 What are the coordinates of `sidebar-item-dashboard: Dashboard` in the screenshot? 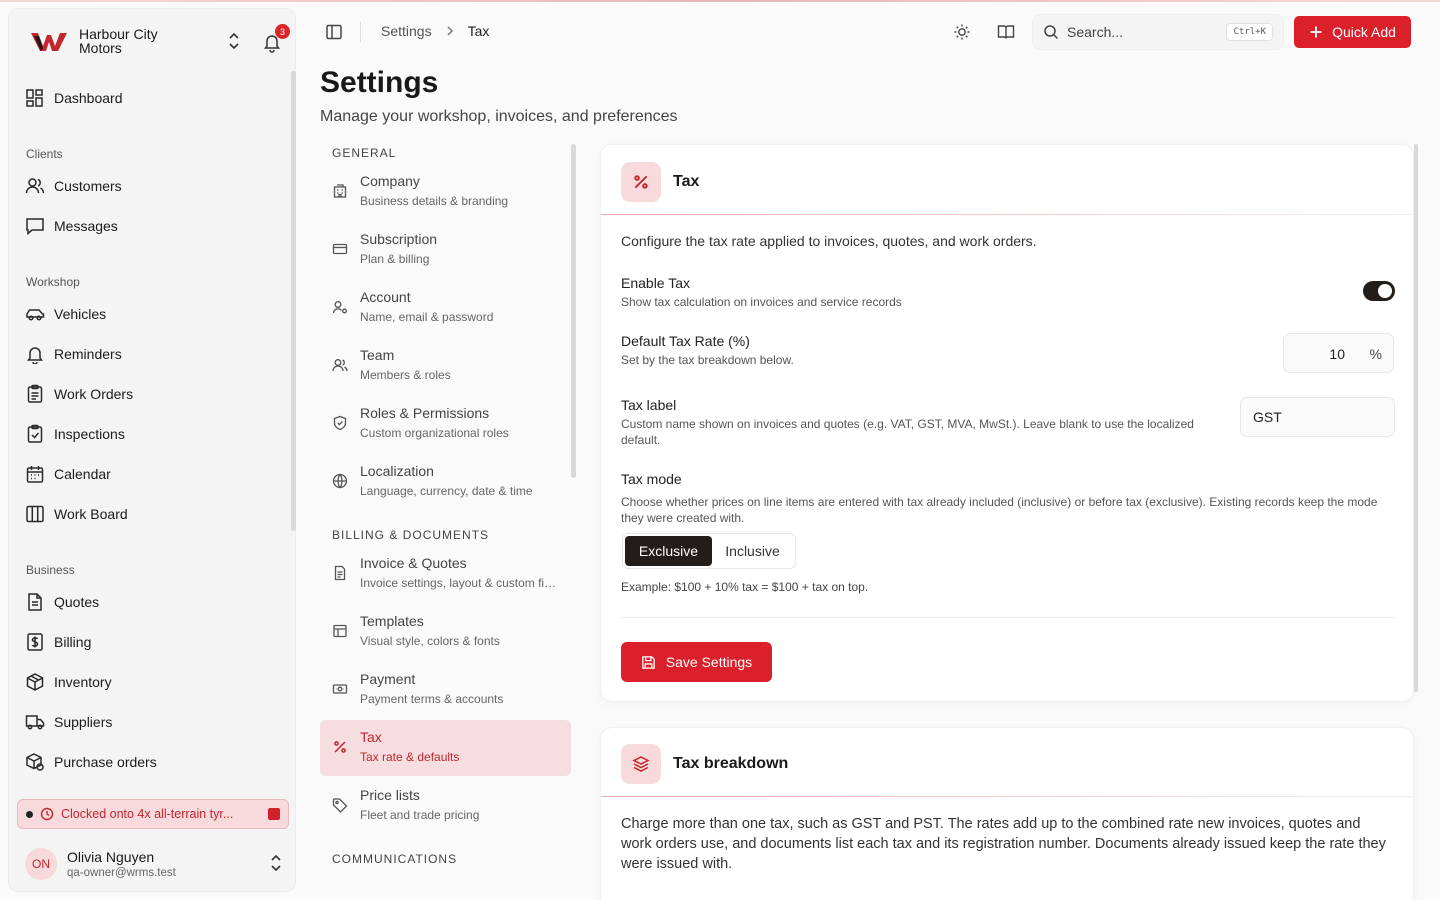 It's located at (74, 98).